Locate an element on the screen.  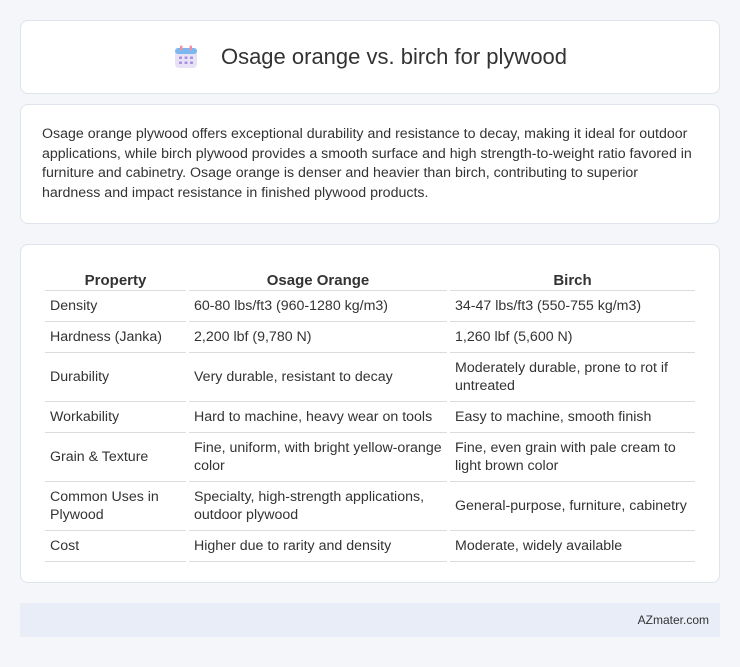
footer-bar: AZmater.com is located at coordinates (370, 620).